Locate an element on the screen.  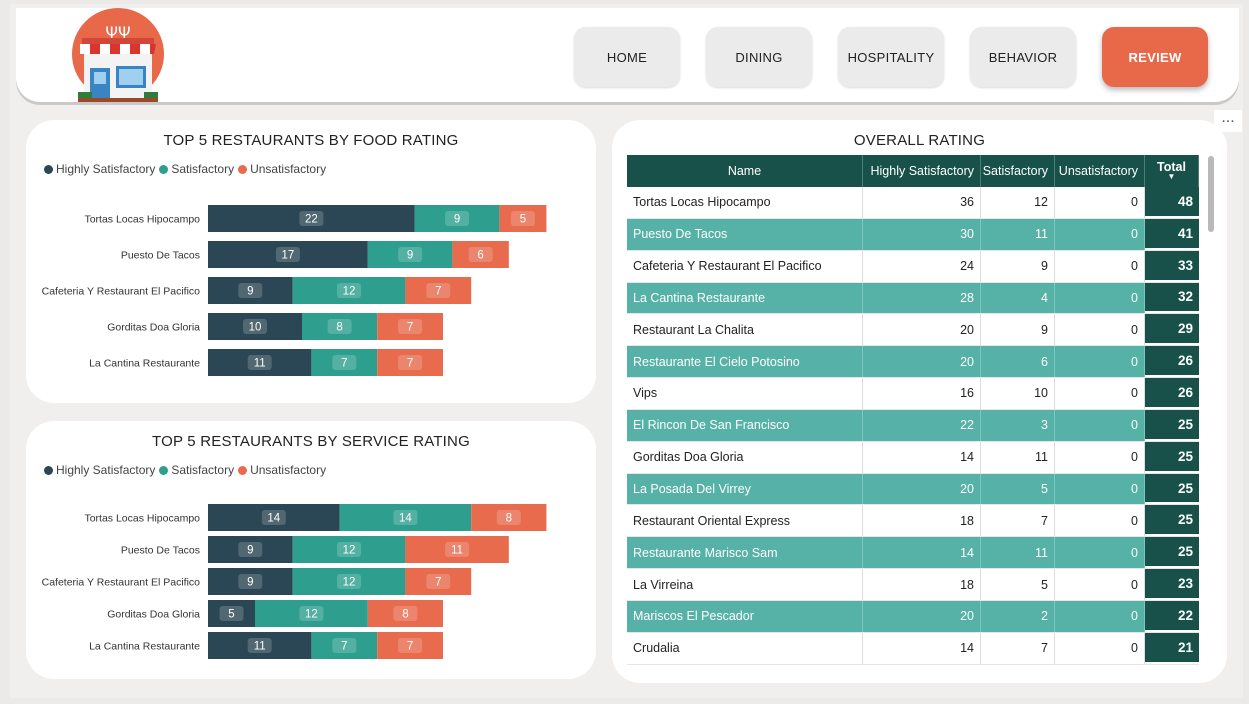
table-row: Restaurante Marisco Sam 14 11 0 25 is located at coordinates (913, 553).